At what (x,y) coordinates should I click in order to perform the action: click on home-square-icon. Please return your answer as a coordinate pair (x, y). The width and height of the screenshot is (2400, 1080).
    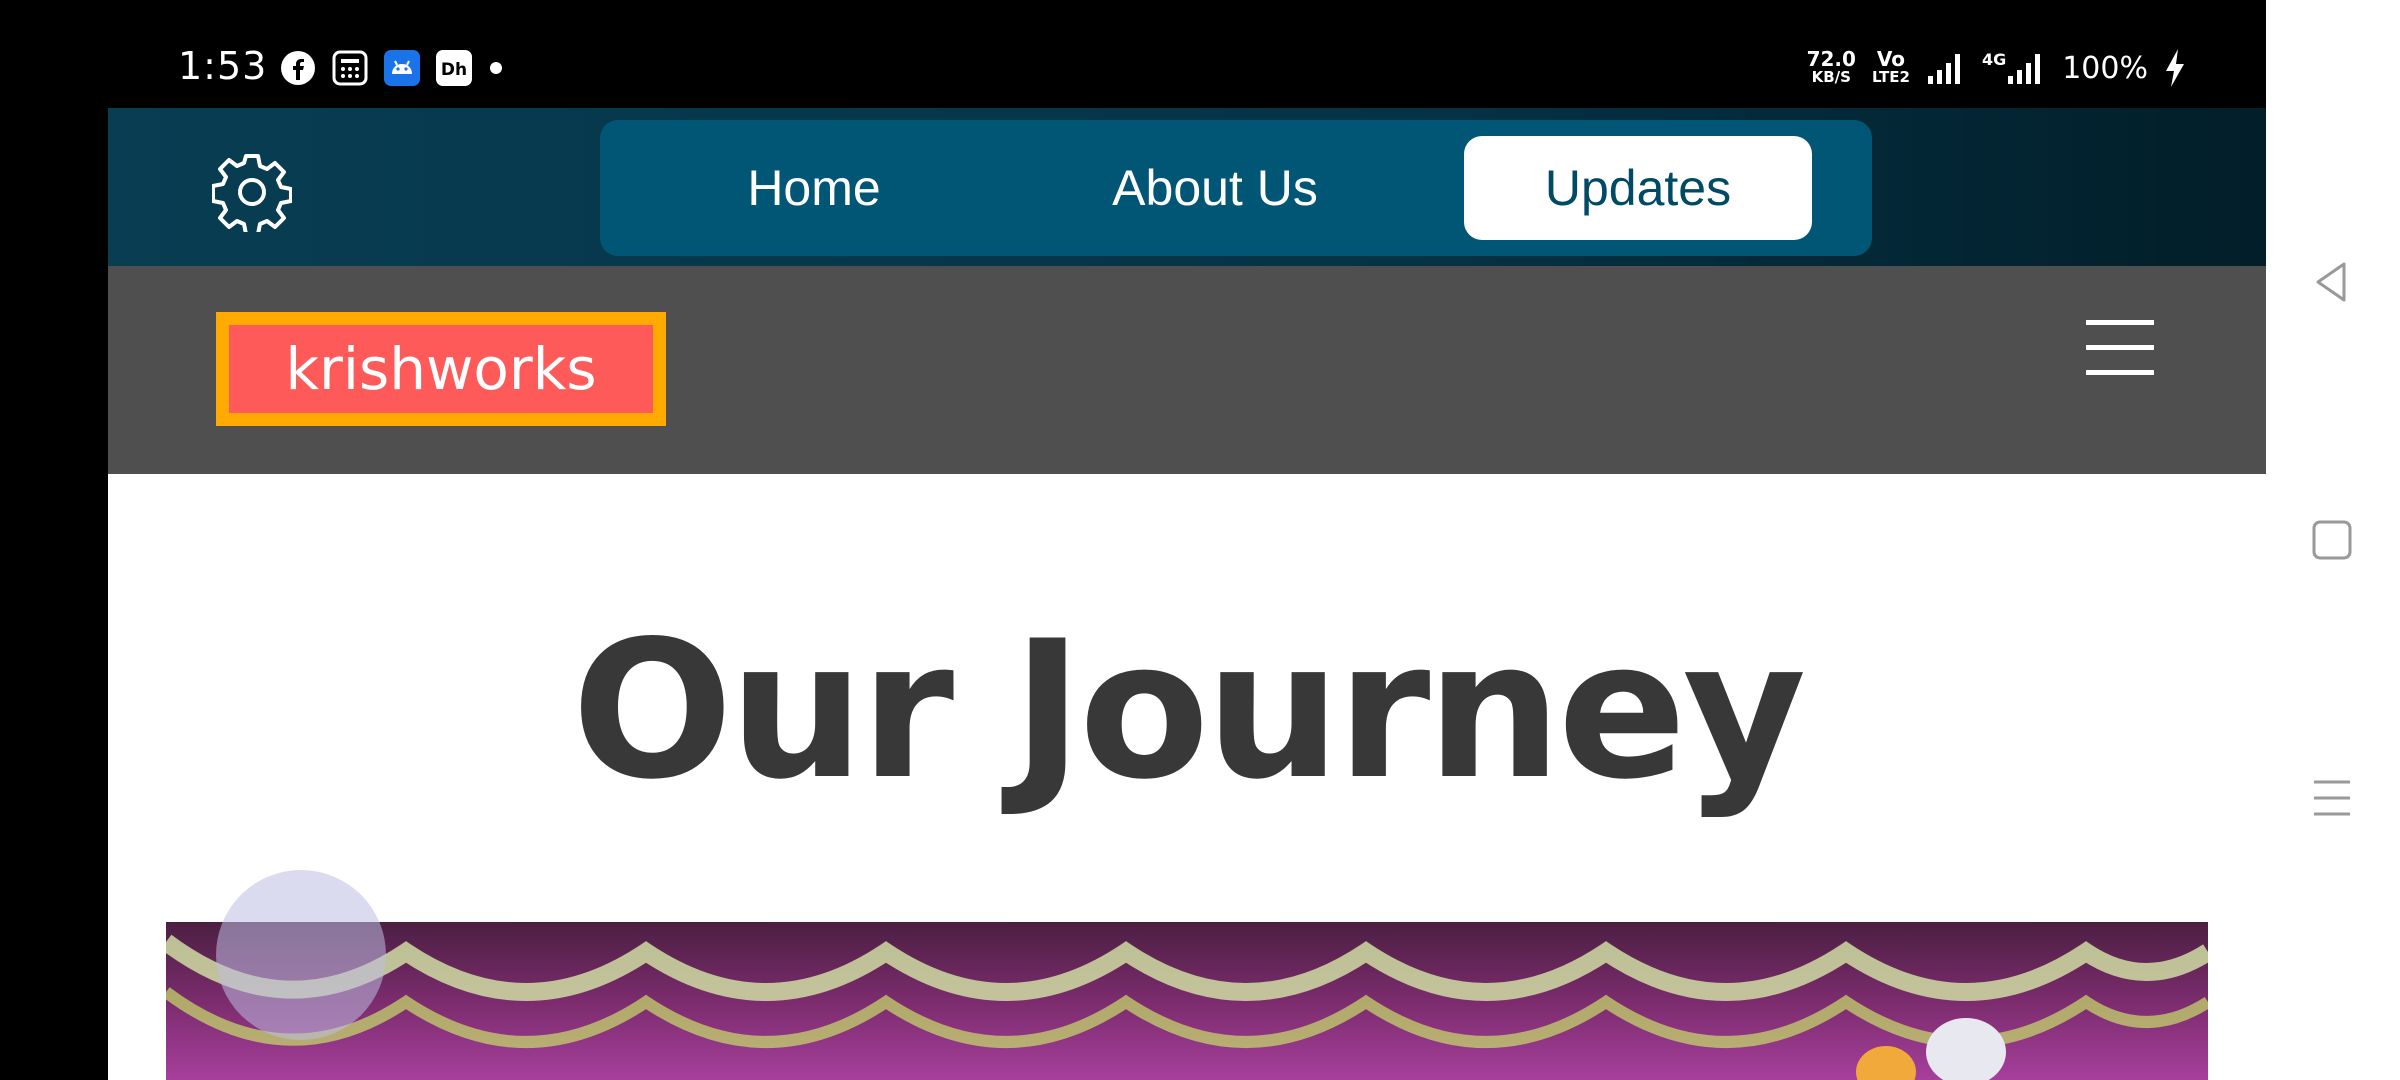
    Looking at the image, I should click on (2332, 540).